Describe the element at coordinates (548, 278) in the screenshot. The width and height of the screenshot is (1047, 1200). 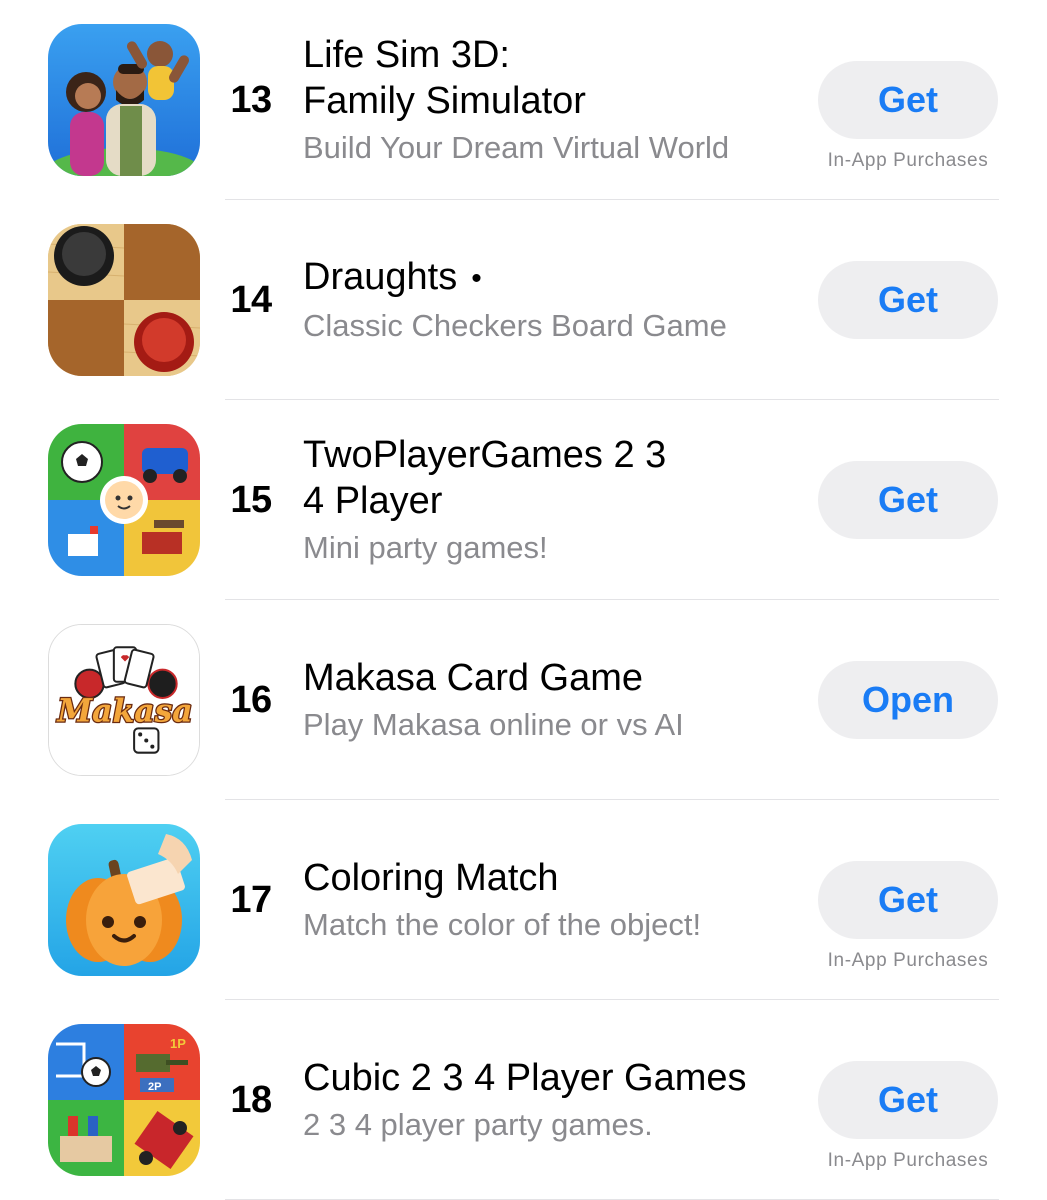
I see `app-title: Draughts •` at that location.